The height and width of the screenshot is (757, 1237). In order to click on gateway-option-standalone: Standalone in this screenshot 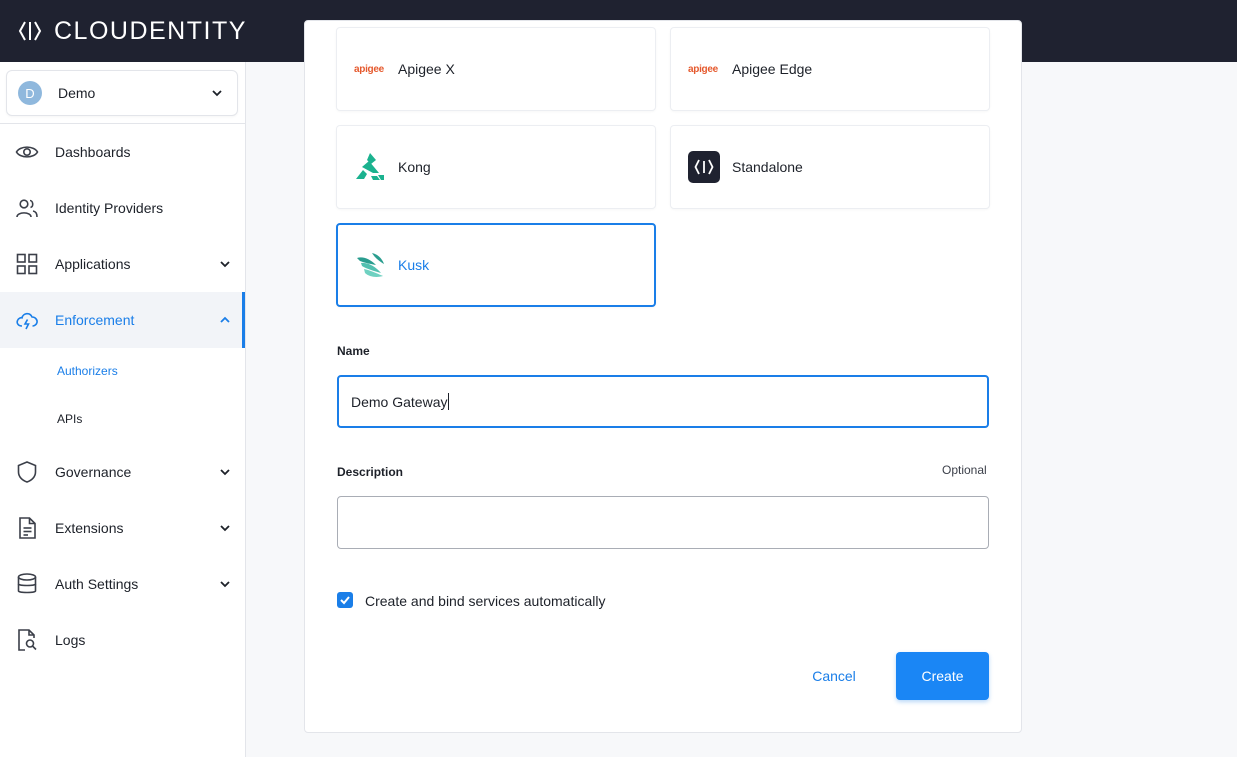, I will do `click(830, 167)`.